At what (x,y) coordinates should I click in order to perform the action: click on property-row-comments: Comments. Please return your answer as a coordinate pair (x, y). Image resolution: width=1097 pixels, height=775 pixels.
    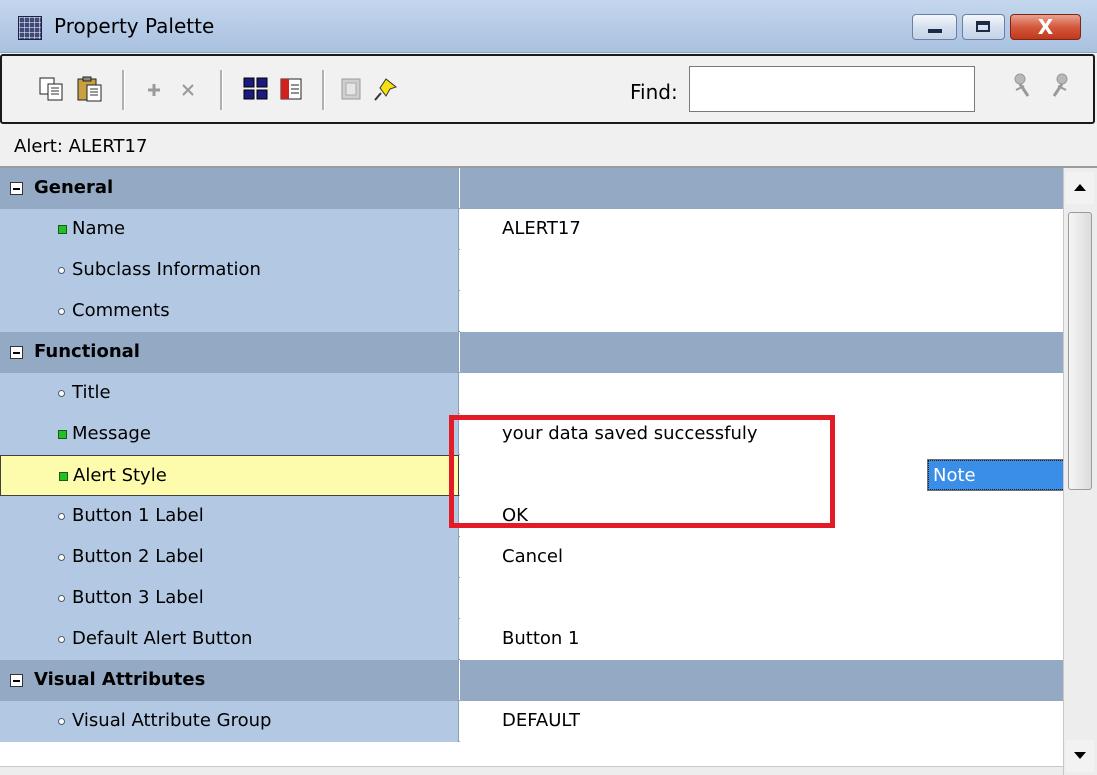
    Looking at the image, I should click on (531, 311).